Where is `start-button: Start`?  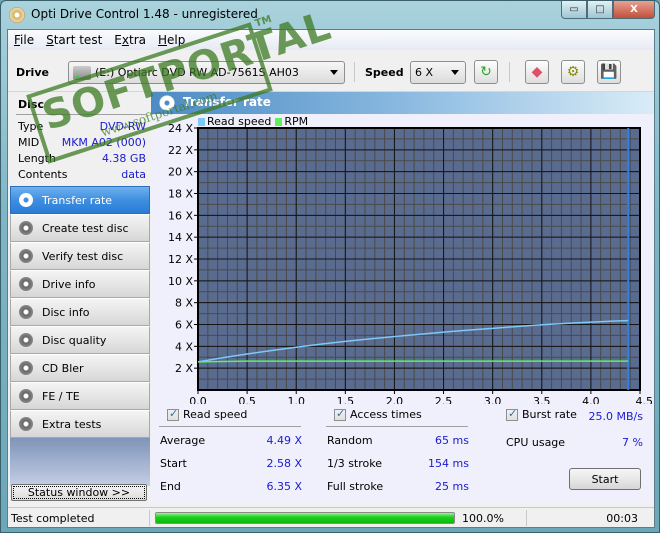 start-button: Start is located at coordinates (605, 479).